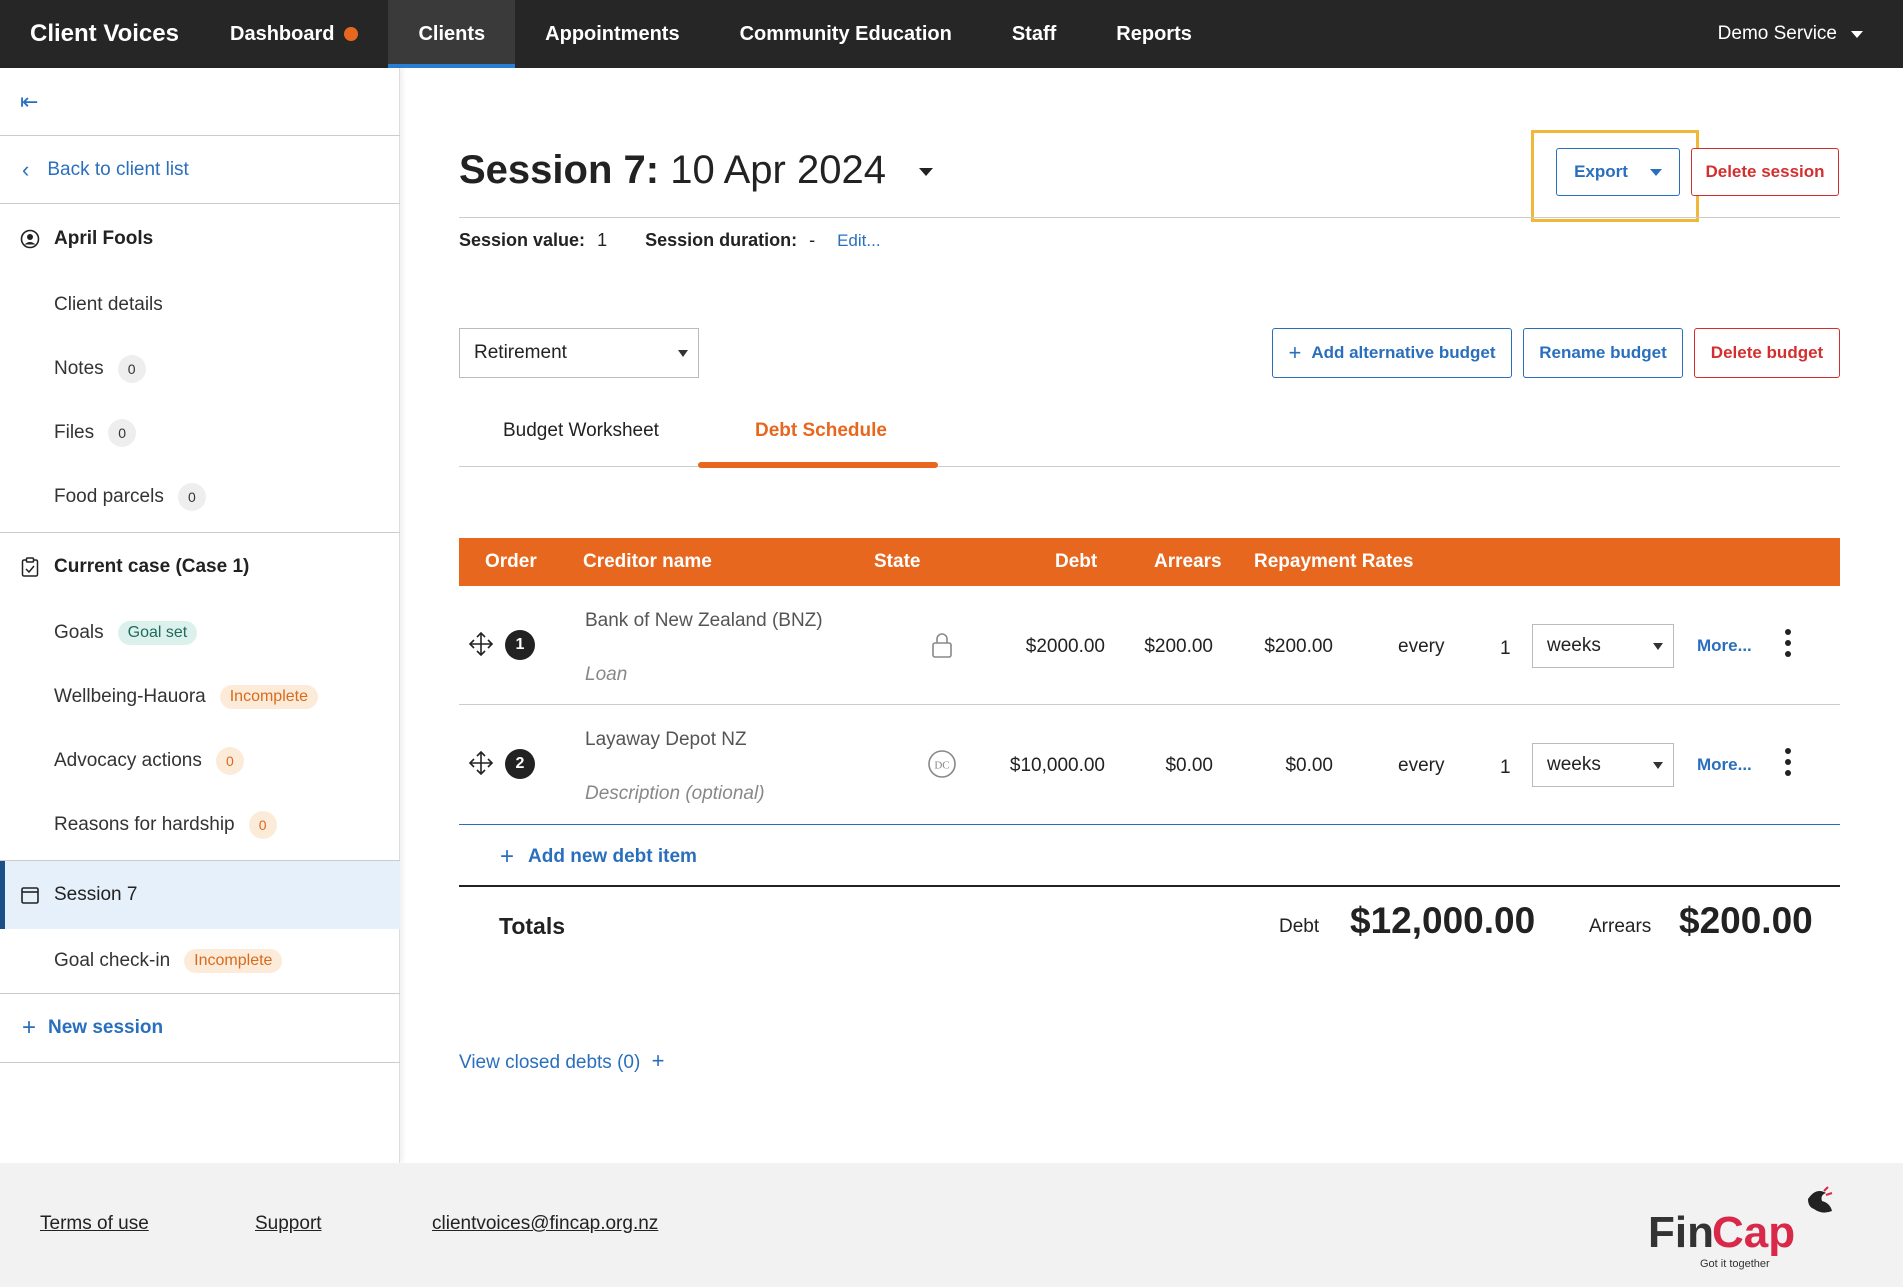 The width and height of the screenshot is (1903, 1287). I want to click on rename-budget-button: Rename budget, so click(1603, 353).